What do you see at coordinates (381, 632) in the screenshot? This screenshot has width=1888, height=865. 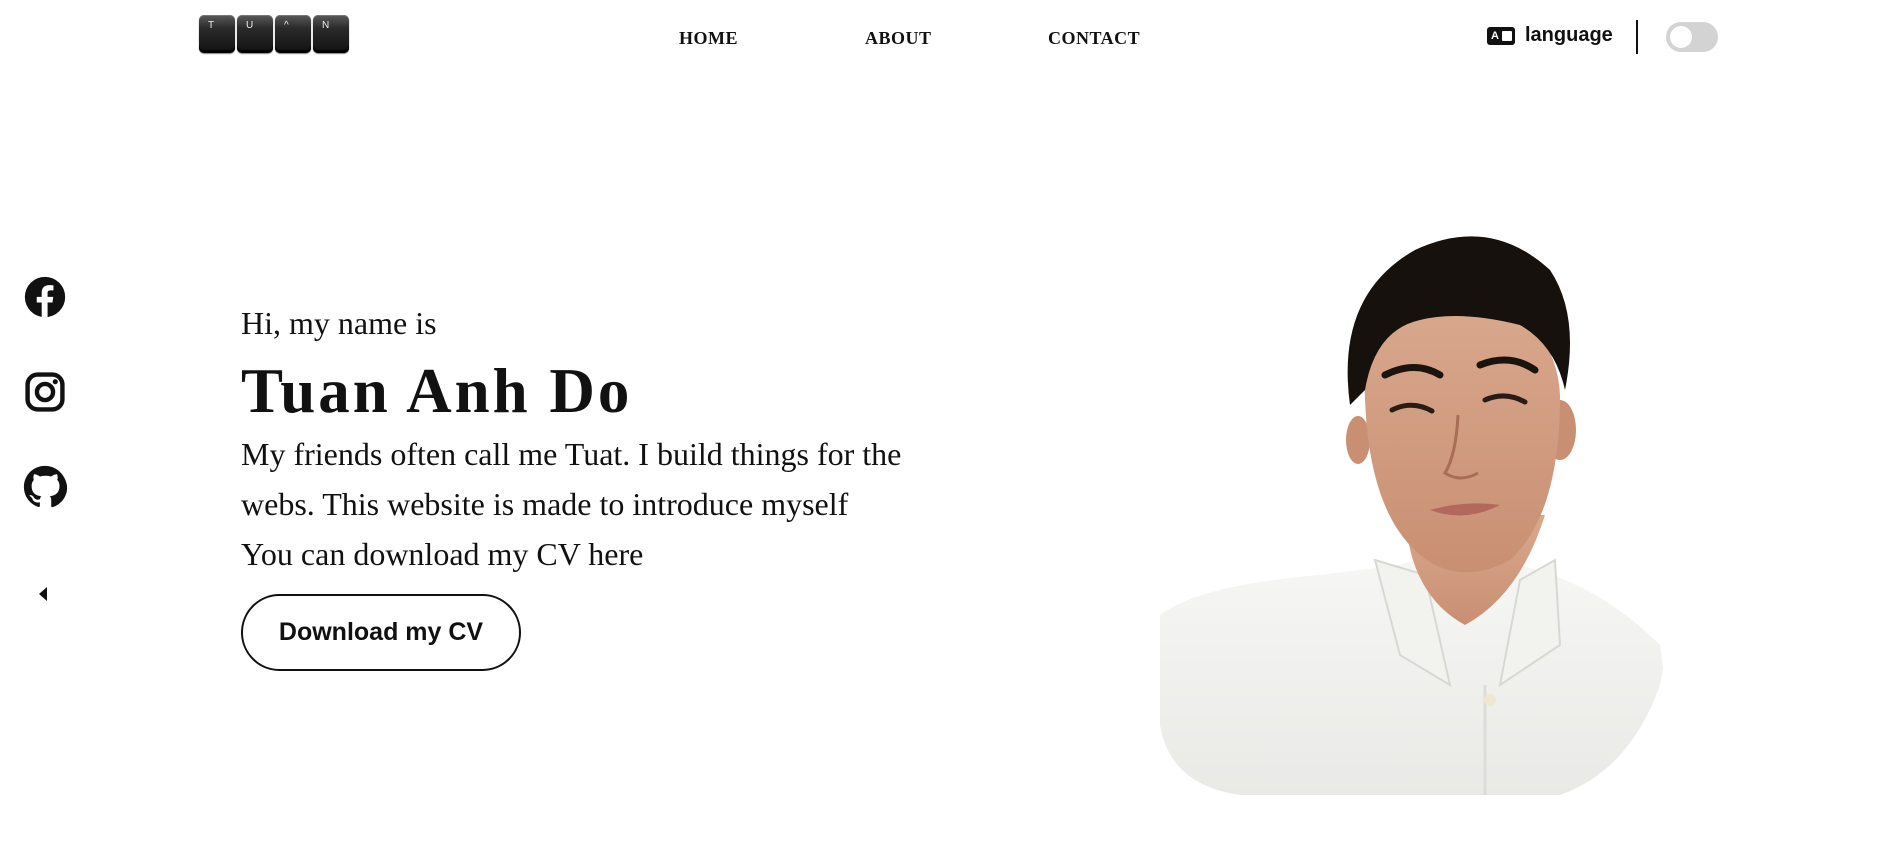 I see `download-cv-button: Download my CV` at bounding box center [381, 632].